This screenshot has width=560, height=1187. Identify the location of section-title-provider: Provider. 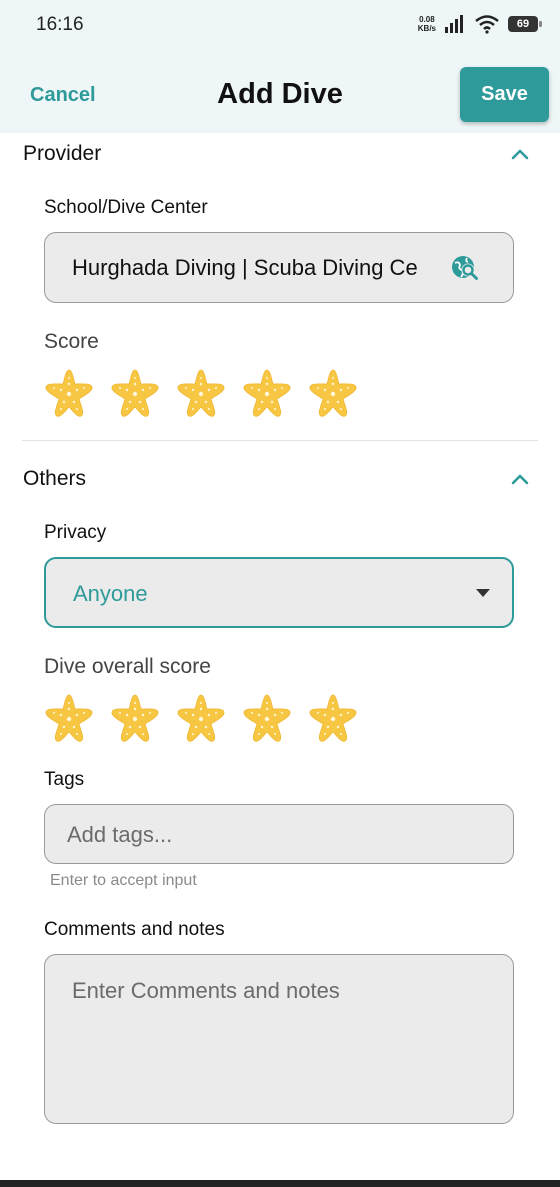
(62, 153).